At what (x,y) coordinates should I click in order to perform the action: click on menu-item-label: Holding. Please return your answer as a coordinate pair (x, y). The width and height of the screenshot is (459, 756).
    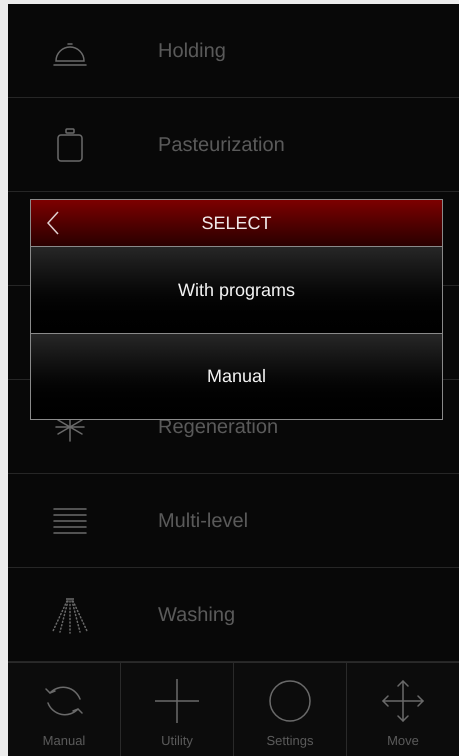
    Looking at the image, I should click on (192, 51).